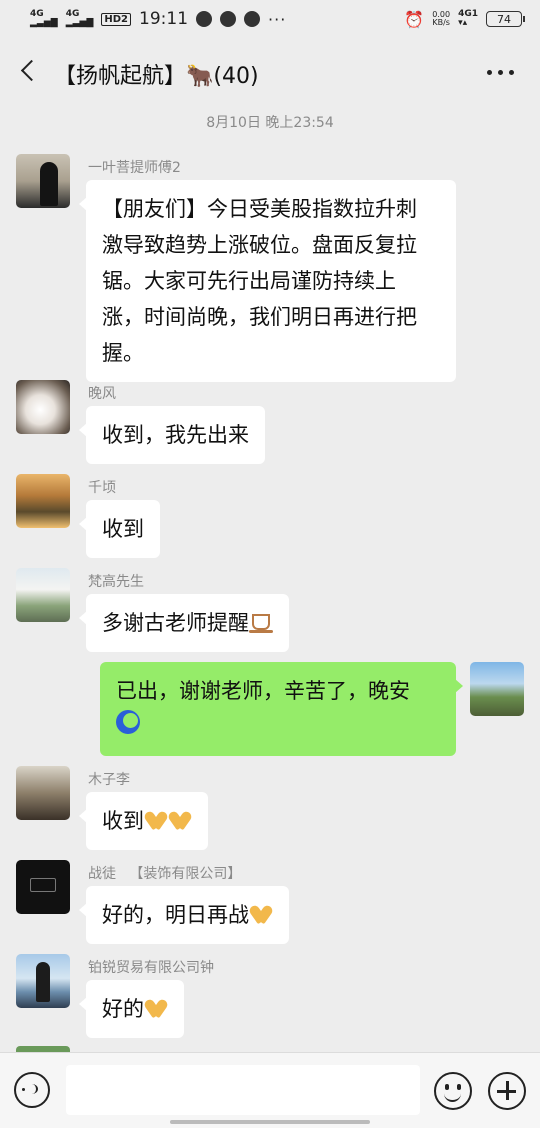  What do you see at coordinates (507, 1091) in the screenshot?
I see `more-actions-plus-icon` at bounding box center [507, 1091].